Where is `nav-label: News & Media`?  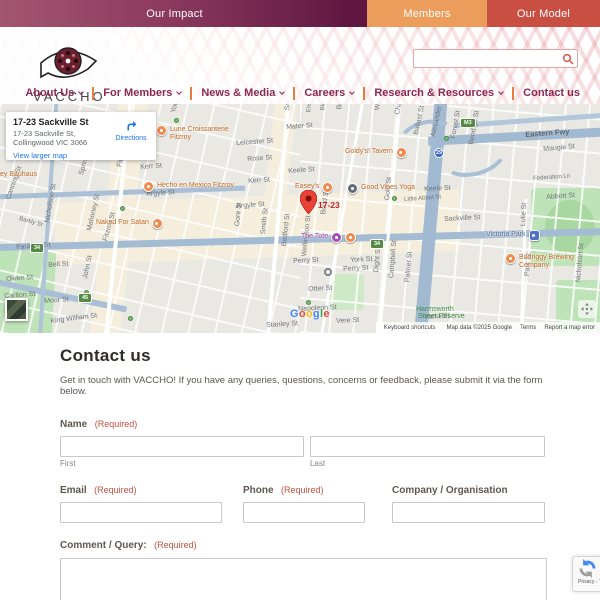 nav-label: News & Media is located at coordinates (238, 93).